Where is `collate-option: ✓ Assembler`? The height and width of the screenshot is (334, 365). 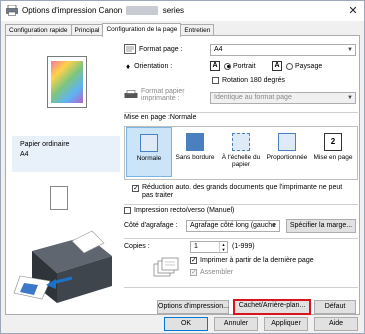 collate-option: ✓ Assembler is located at coordinates (211, 272).